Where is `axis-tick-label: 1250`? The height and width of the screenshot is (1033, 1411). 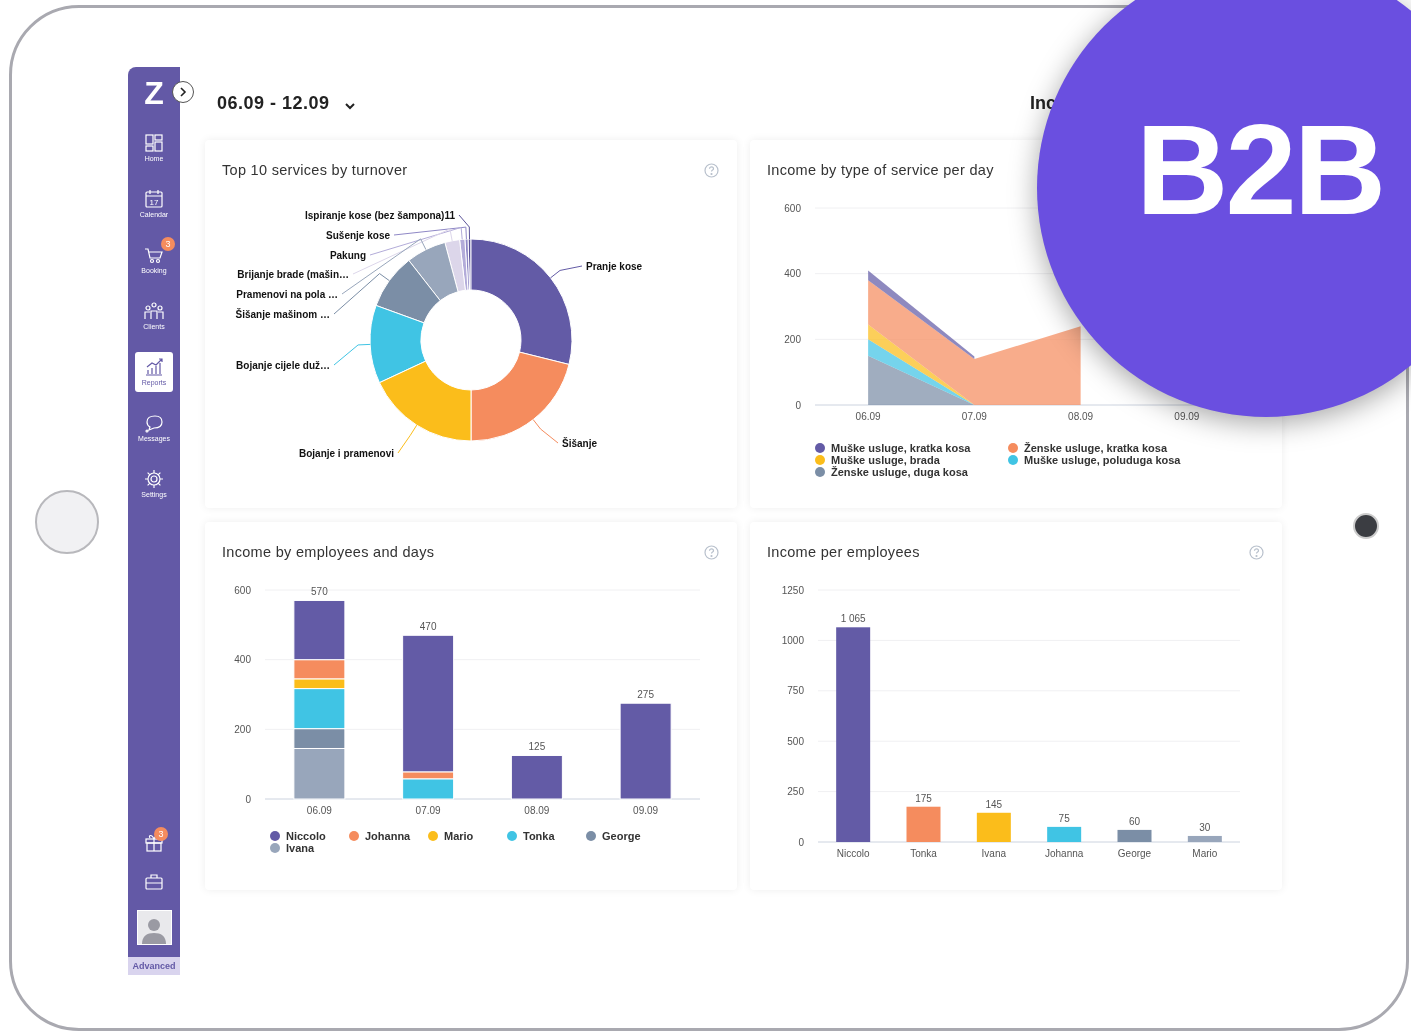 axis-tick-label: 1250 is located at coordinates (792, 590).